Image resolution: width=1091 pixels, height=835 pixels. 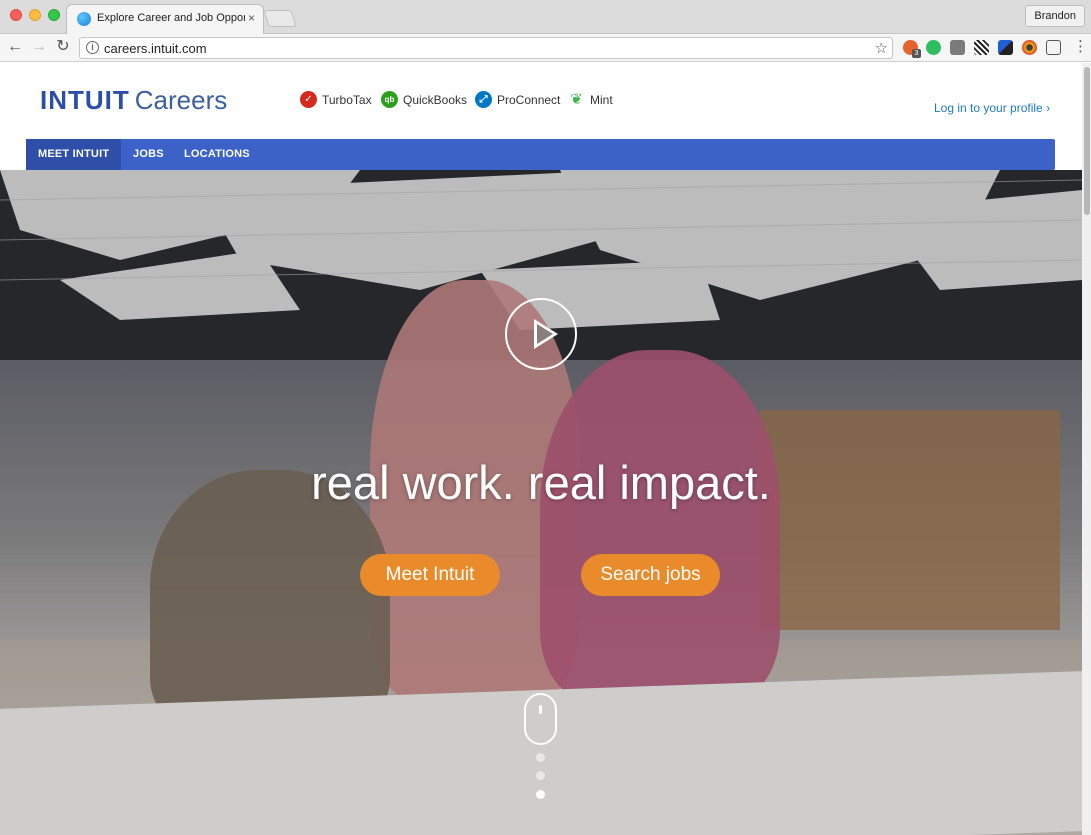 What do you see at coordinates (1005, 47) in the screenshot?
I see `extension-window-icon` at bounding box center [1005, 47].